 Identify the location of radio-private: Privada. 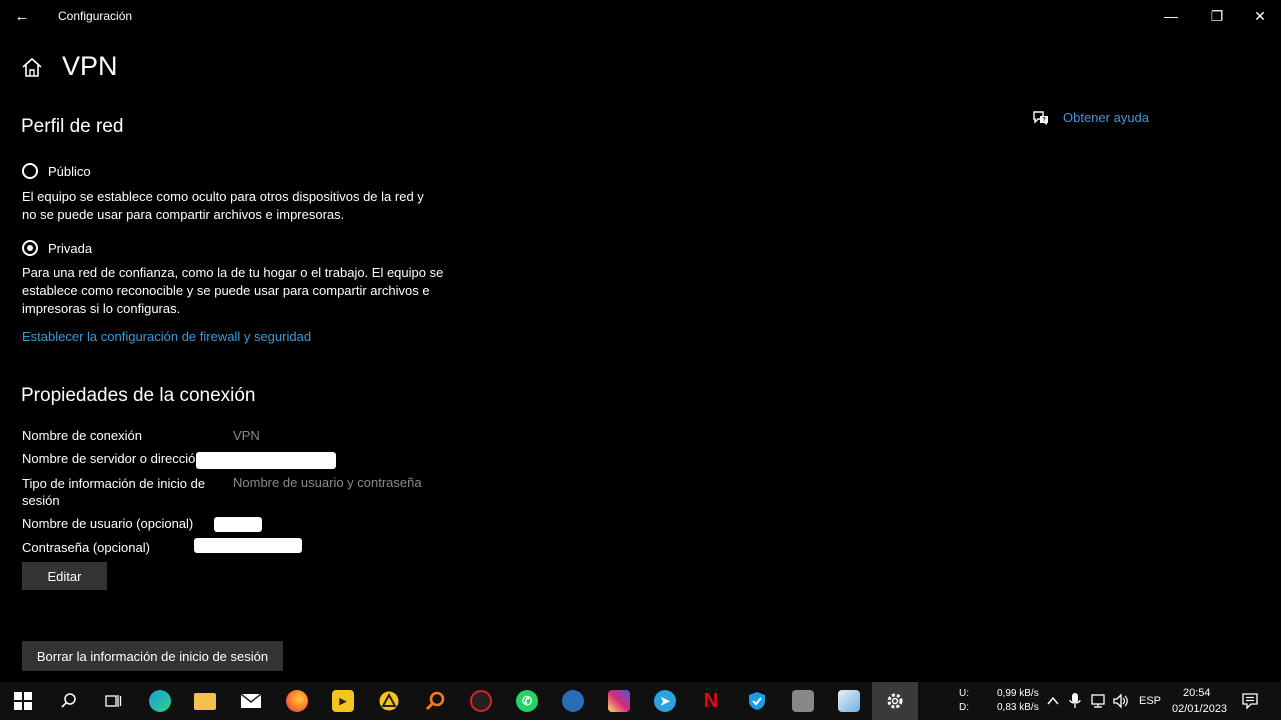
(57, 248).